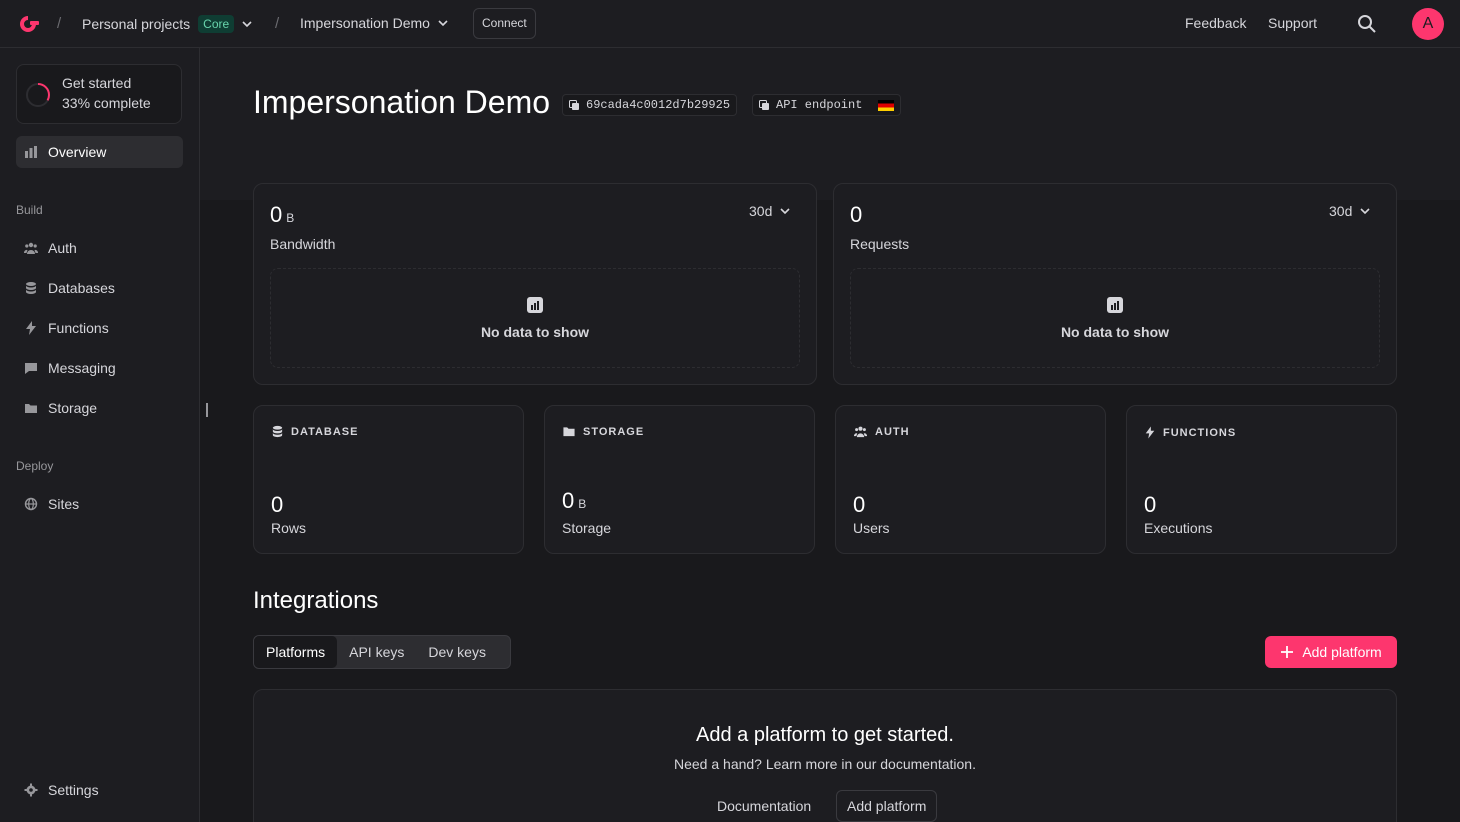 The image size is (1460, 822). I want to click on bandwidth-period-select: 30d, so click(769, 211).